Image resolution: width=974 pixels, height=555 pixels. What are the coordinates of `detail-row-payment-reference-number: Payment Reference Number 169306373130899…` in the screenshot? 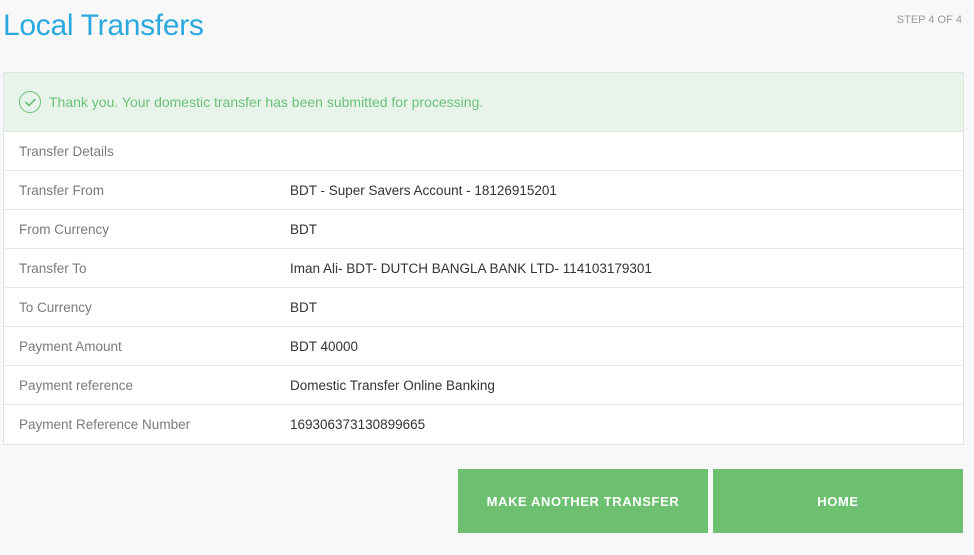 It's located at (483, 424).